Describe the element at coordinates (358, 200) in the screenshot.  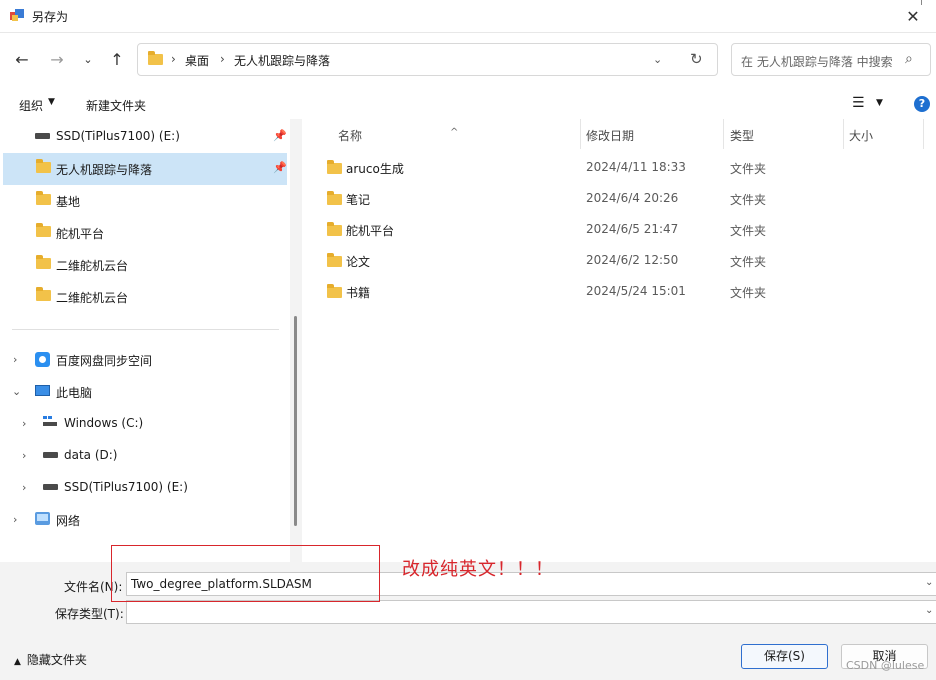
I see `file-name: 笔记` at that location.